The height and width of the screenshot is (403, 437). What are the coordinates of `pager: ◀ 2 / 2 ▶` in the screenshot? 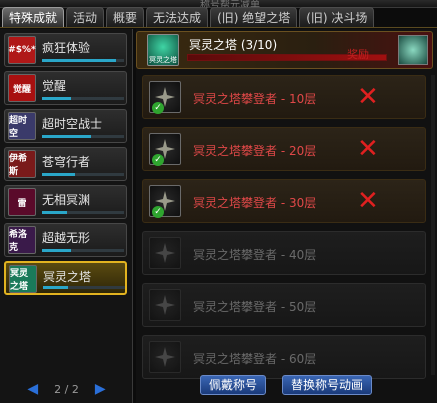 It's located at (66, 389).